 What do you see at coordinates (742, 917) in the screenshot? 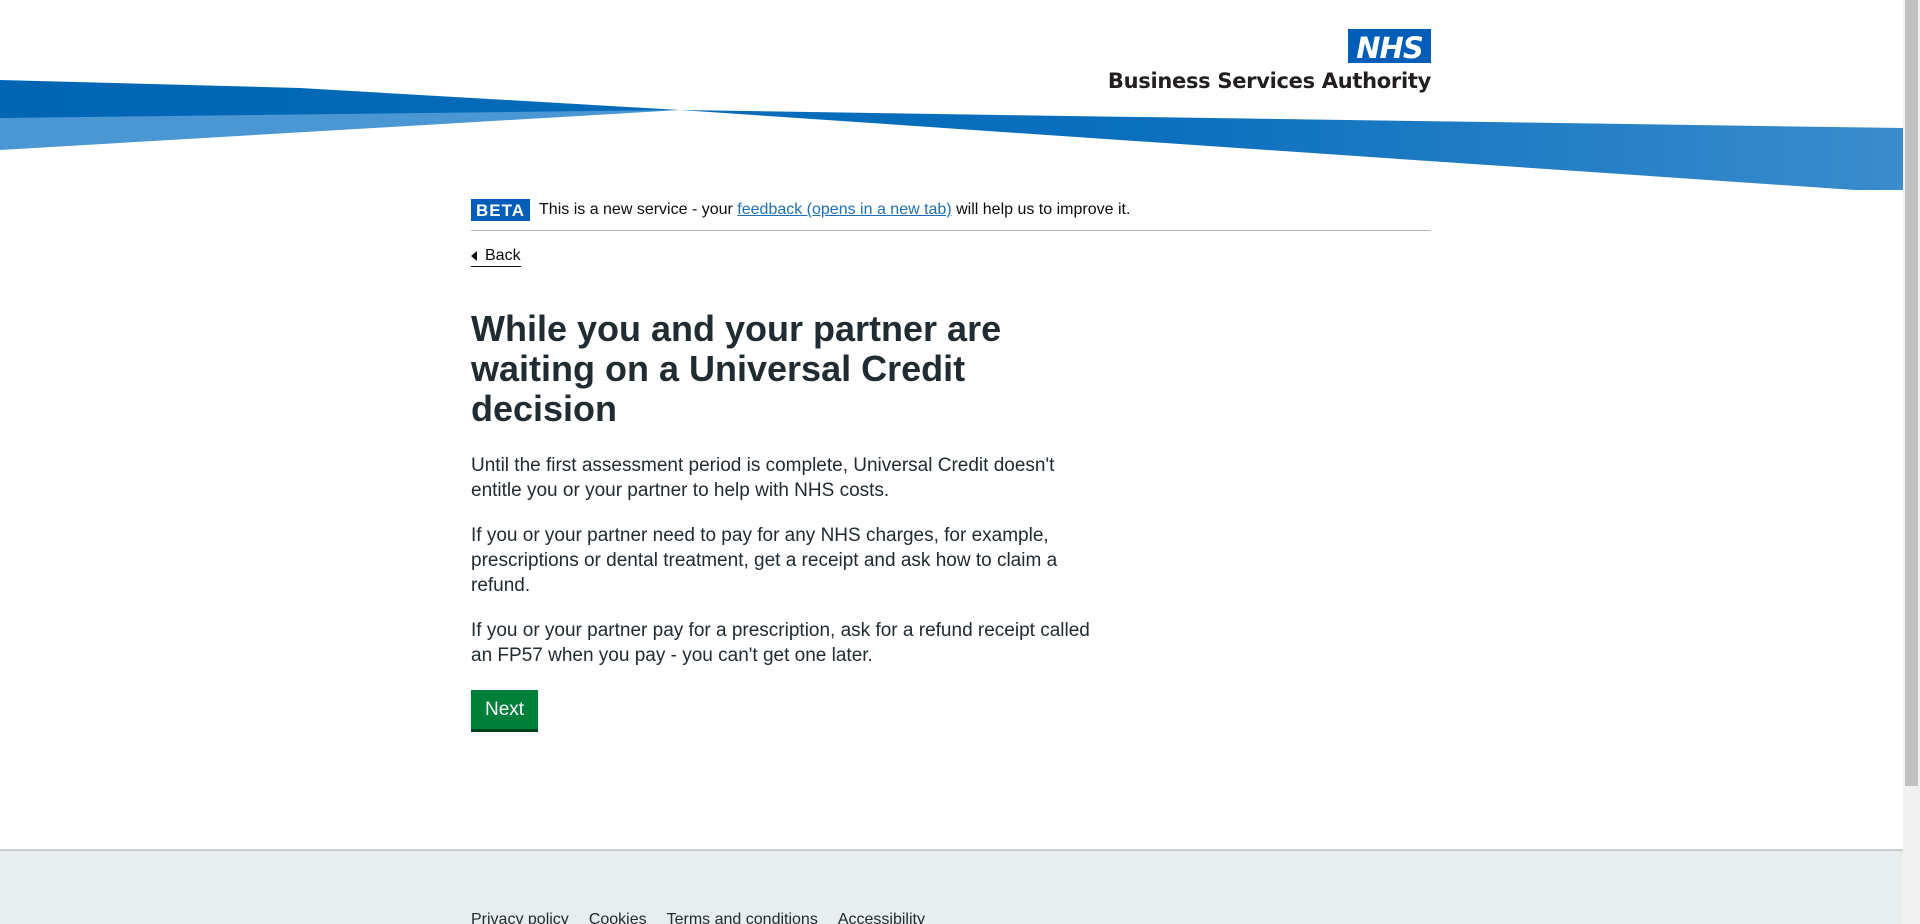
I see `footer-link-terms: Terms and conditions` at bounding box center [742, 917].